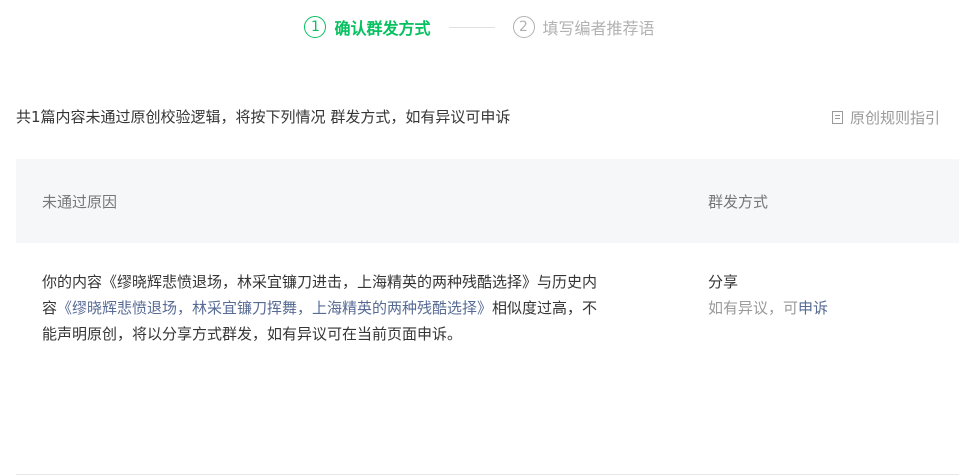 The height and width of the screenshot is (475, 959). What do you see at coordinates (471, 27) in the screenshot?
I see `step-divider` at bounding box center [471, 27].